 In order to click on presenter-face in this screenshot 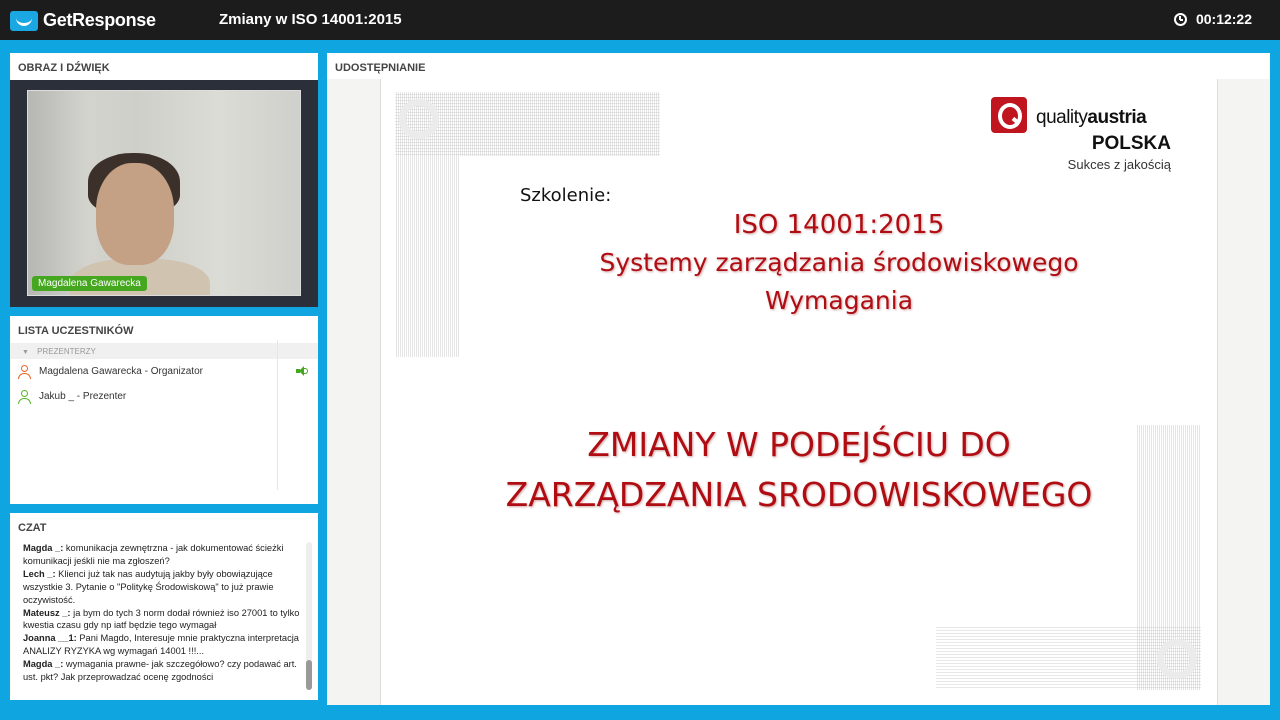, I will do `click(135, 214)`.